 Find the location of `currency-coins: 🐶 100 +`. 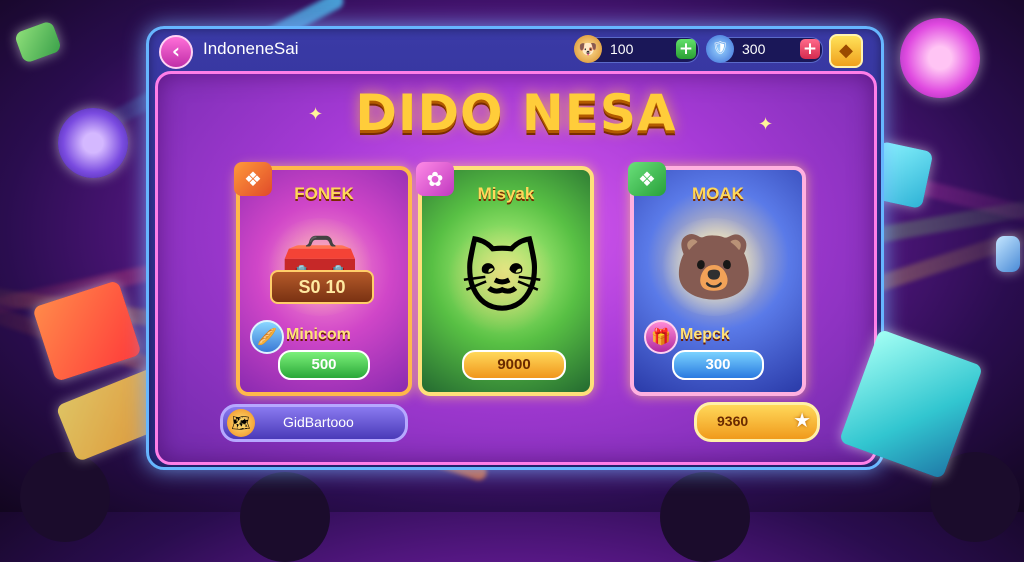

currency-coins: 🐶 100 + is located at coordinates (636, 49).